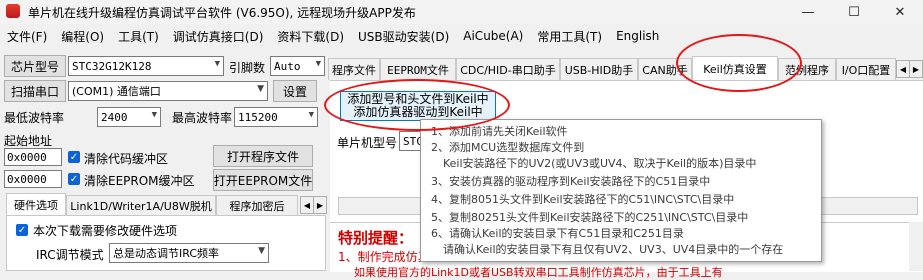 Image resolution: width=923 pixels, height=280 pixels. I want to click on port-value: (COM1) 通信端口, so click(116, 91).